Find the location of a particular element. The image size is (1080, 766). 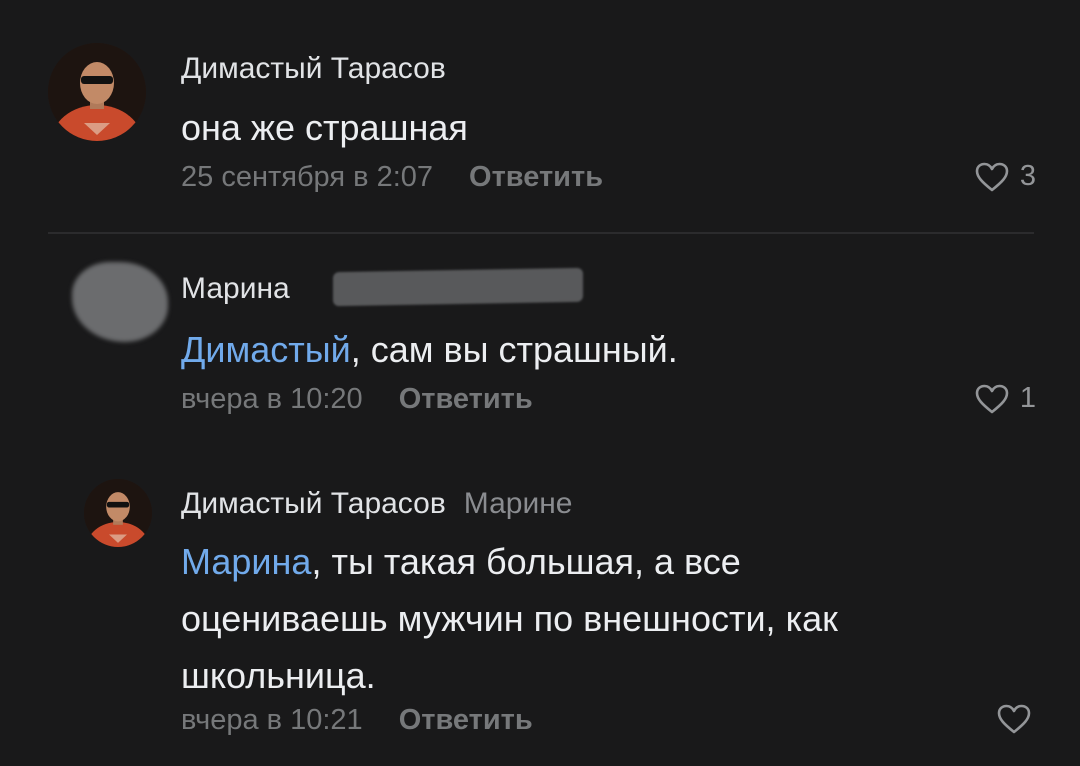

comment-text-line-3: школьница. is located at coordinates (278, 675).